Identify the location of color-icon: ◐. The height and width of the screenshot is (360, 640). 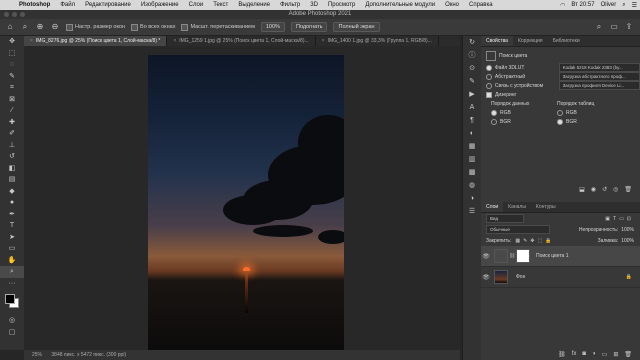
(472, 133).